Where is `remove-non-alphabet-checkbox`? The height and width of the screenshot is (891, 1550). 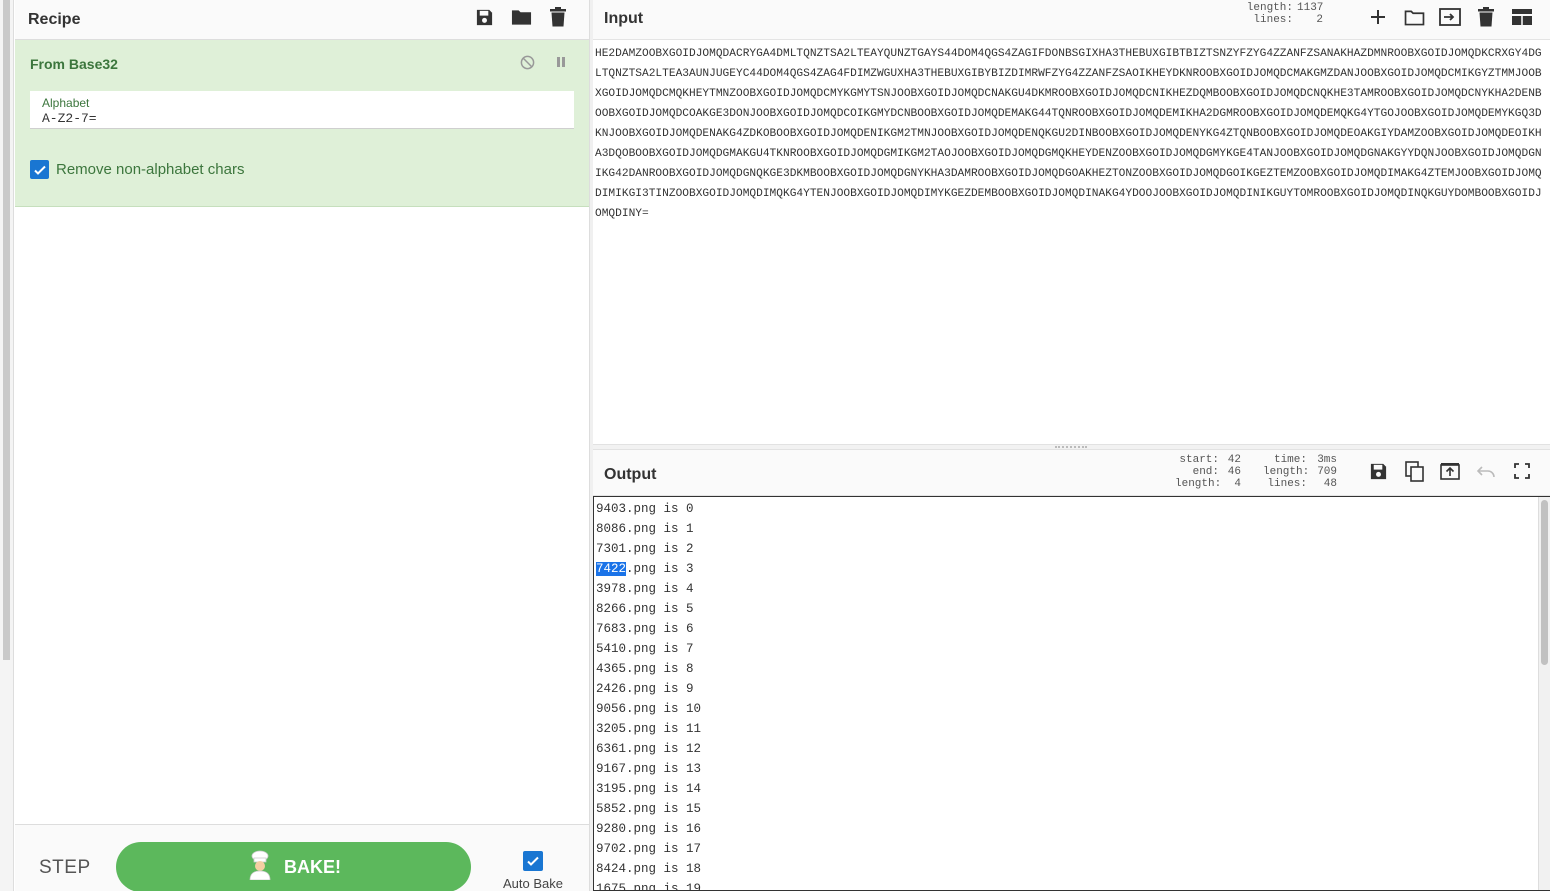 remove-non-alphabet-checkbox is located at coordinates (39, 169).